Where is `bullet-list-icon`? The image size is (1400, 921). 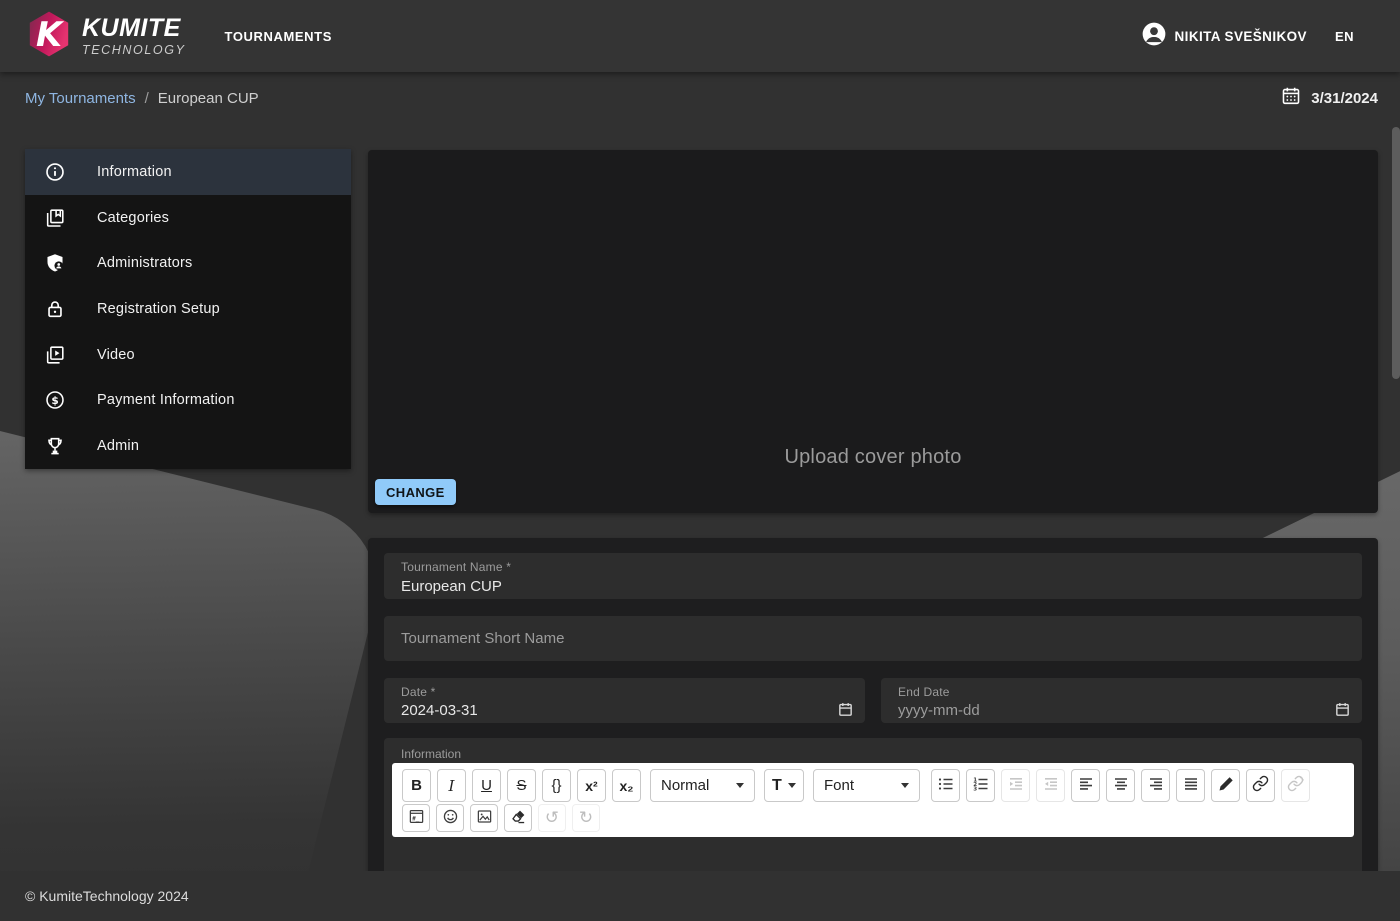
bullet-list-icon is located at coordinates (946, 786).